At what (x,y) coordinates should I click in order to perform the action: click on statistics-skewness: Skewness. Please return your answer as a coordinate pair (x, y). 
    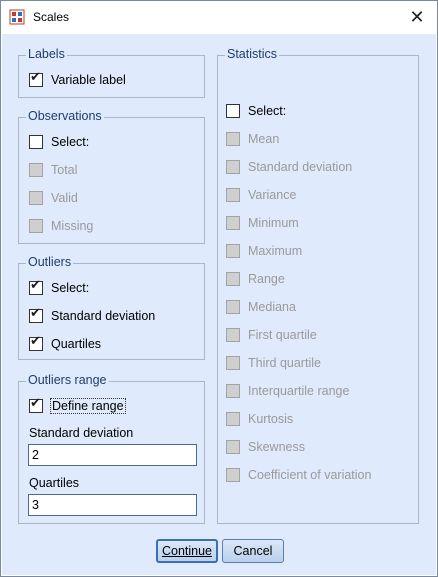
    Looking at the image, I should click on (265, 447).